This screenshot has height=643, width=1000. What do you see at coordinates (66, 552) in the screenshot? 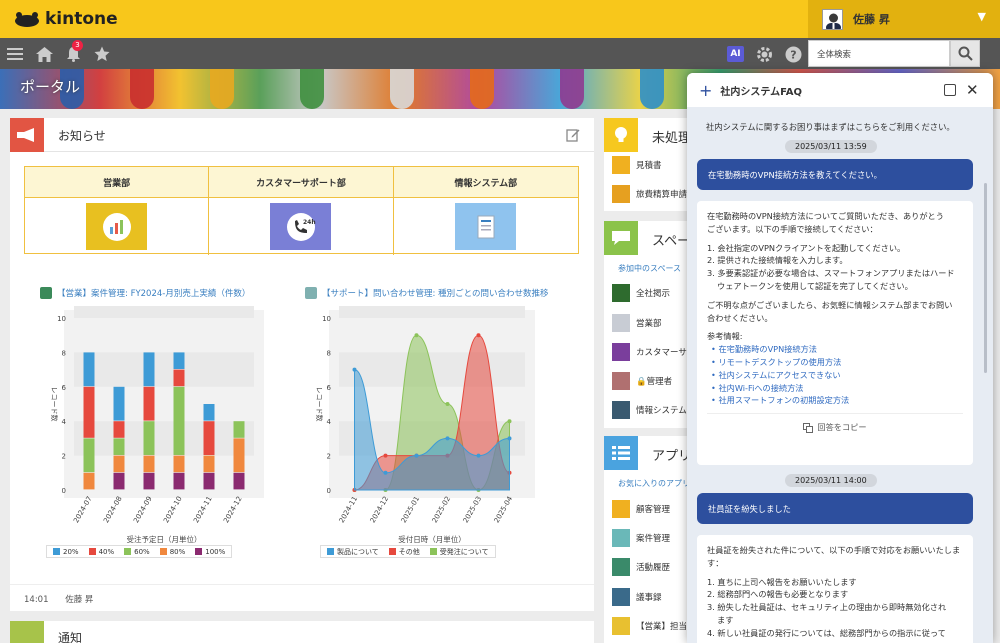
I see `legend-item: 20%` at bounding box center [66, 552].